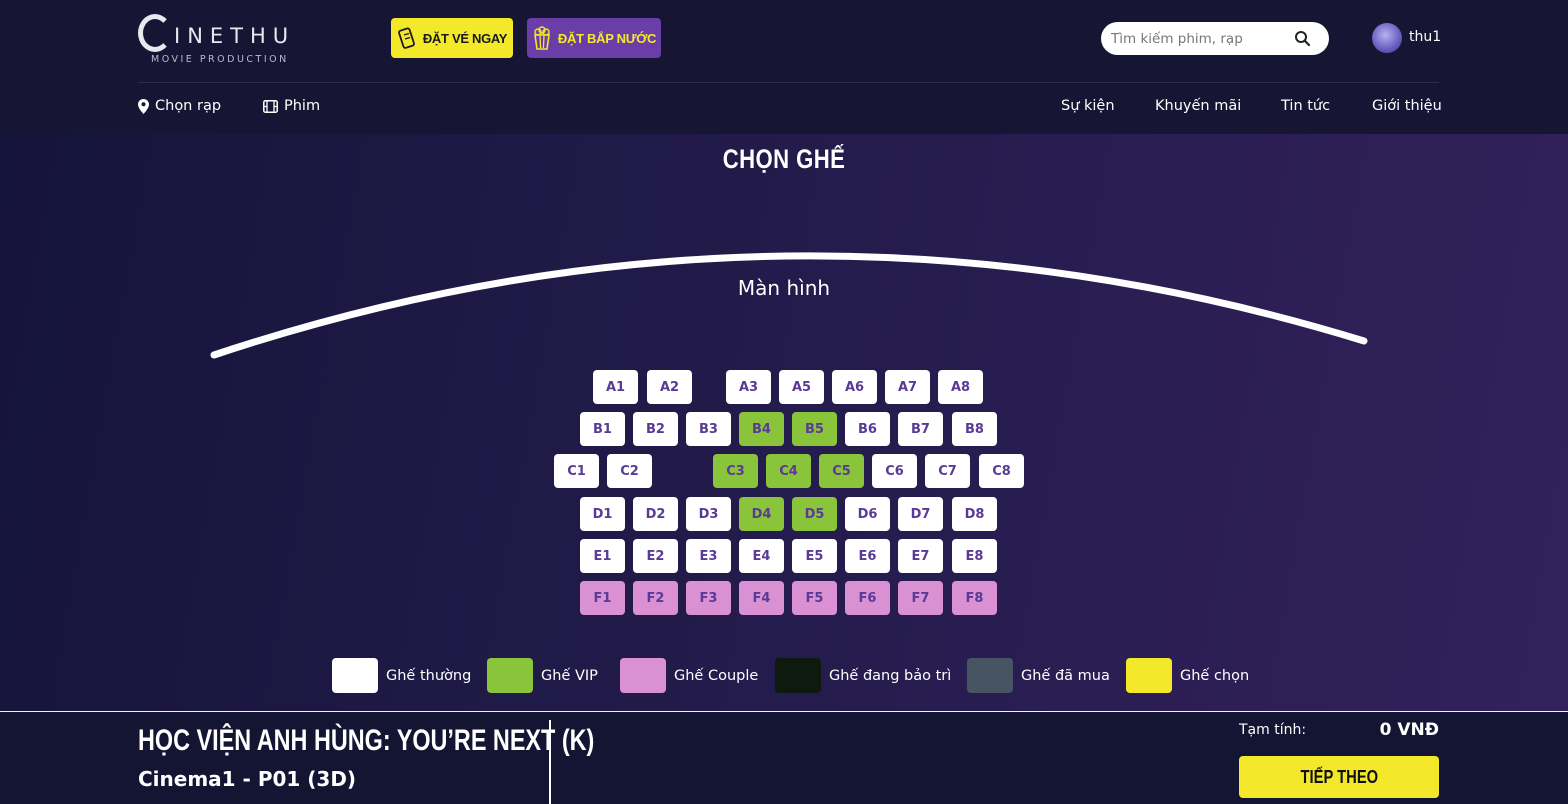  What do you see at coordinates (607, 38) in the screenshot?
I see `book-popcorn-label: ĐẶT BẮP NƯỚC` at bounding box center [607, 38].